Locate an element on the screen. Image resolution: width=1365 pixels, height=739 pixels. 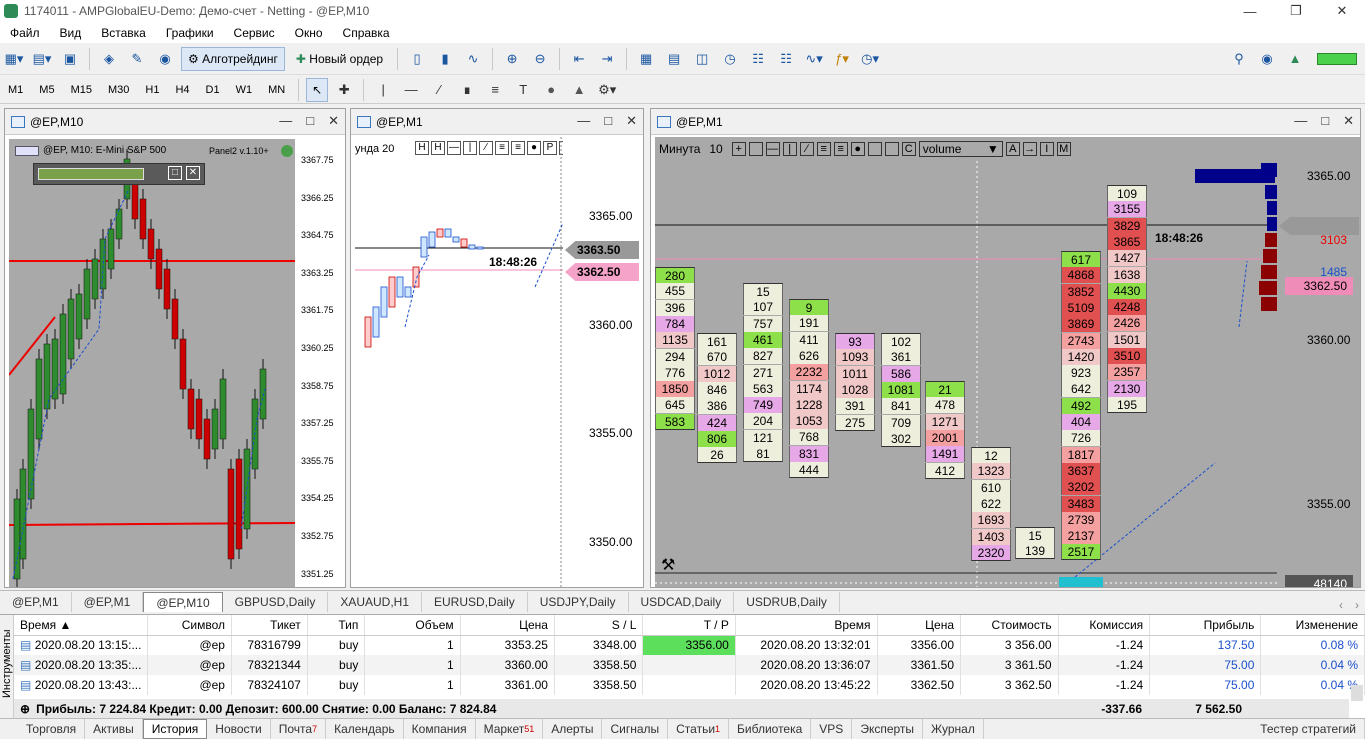
fp-btn-bar: | is located at coordinates (789, 149).